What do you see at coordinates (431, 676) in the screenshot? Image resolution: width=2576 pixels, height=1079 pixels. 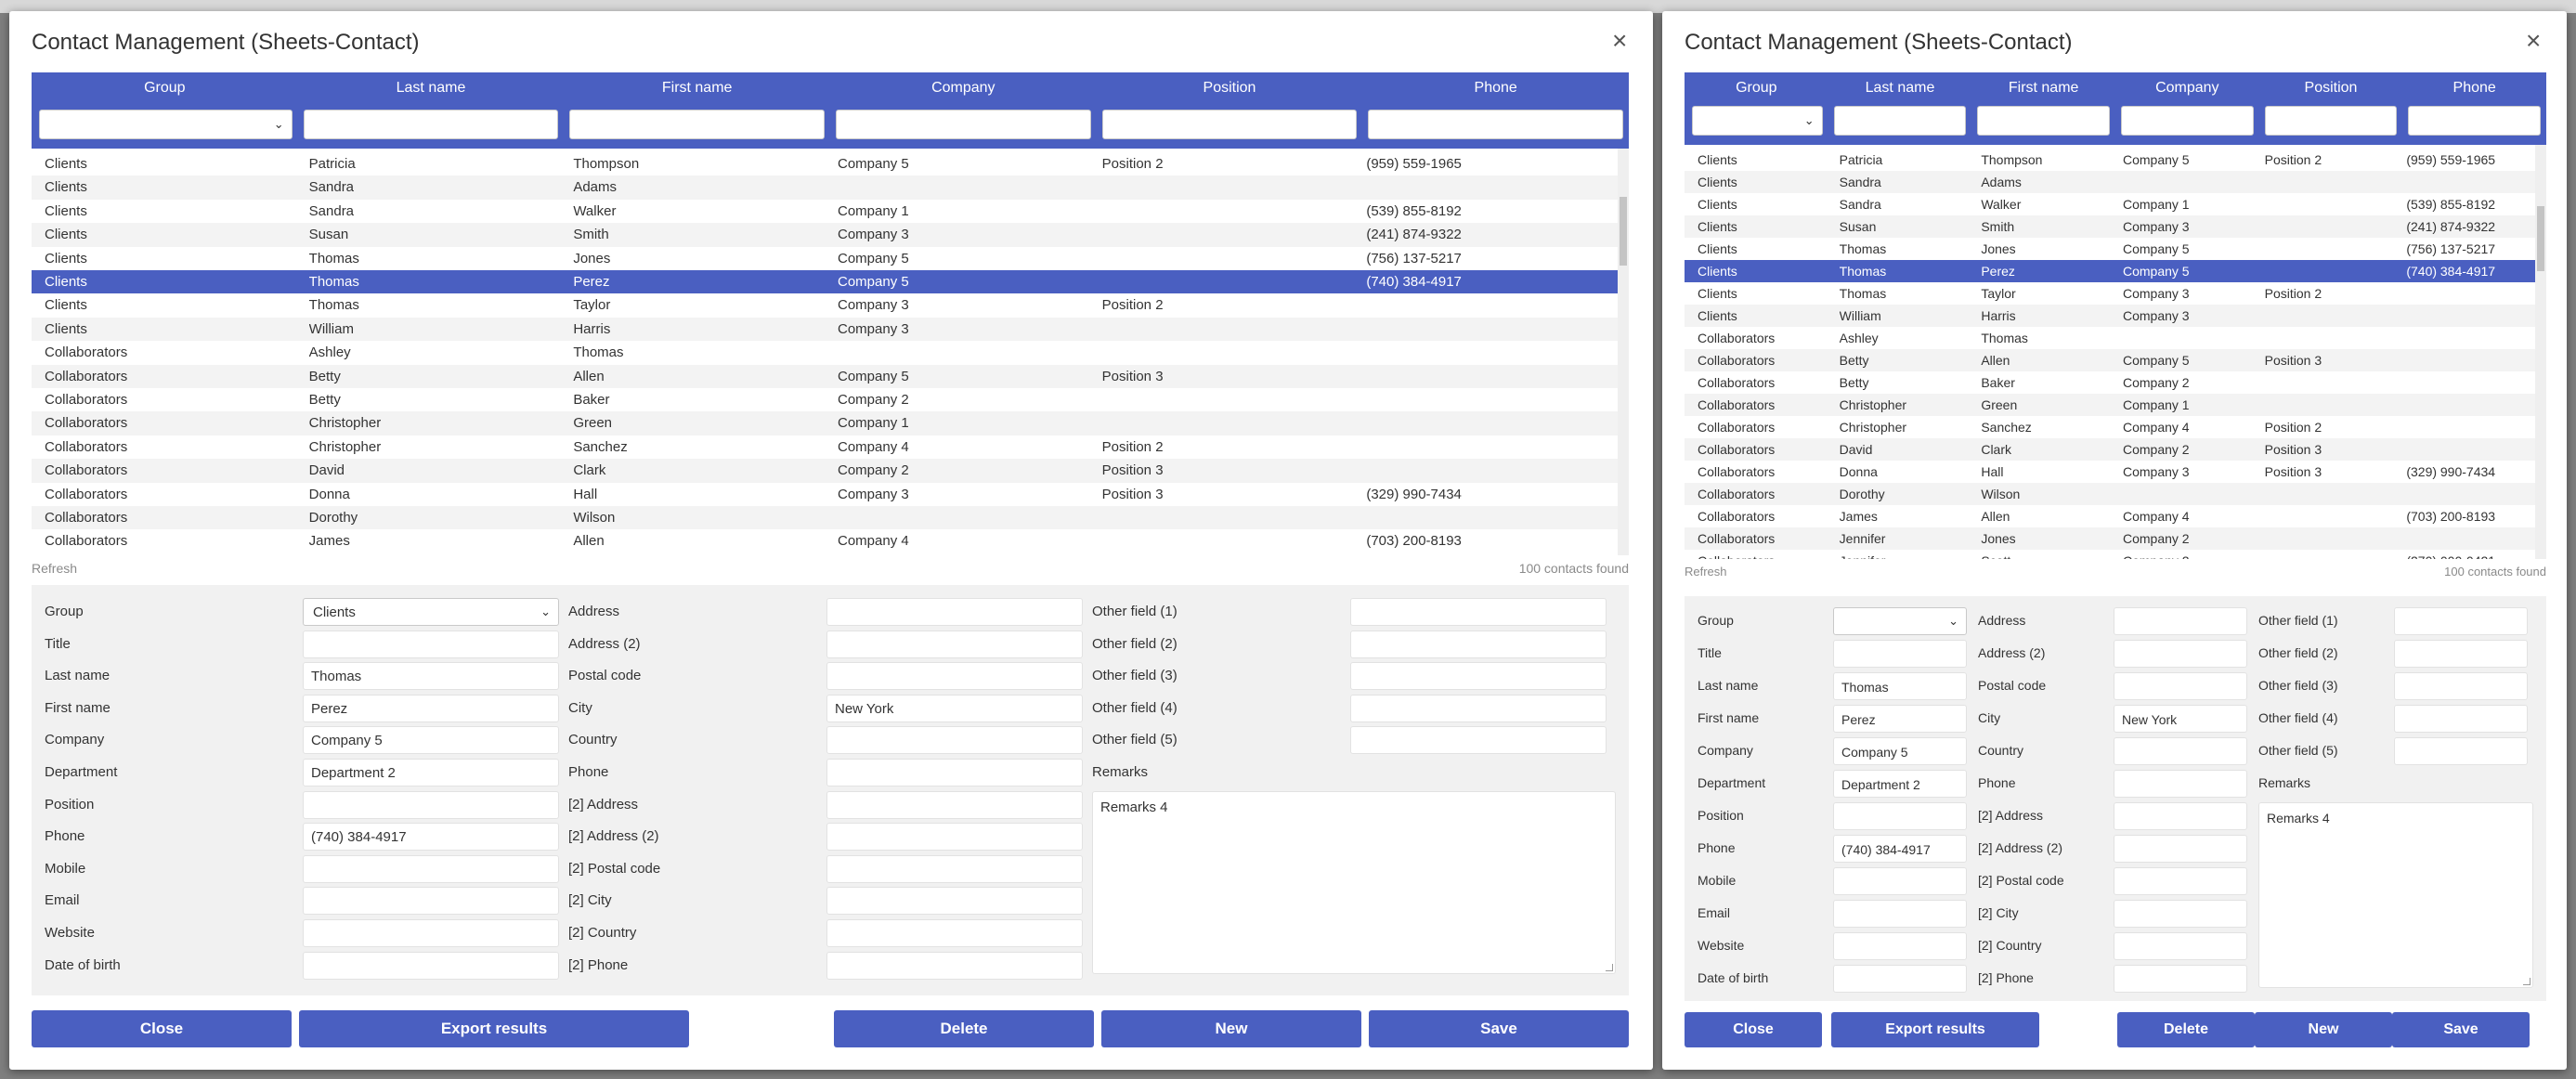 I see `field-input: Thomas` at bounding box center [431, 676].